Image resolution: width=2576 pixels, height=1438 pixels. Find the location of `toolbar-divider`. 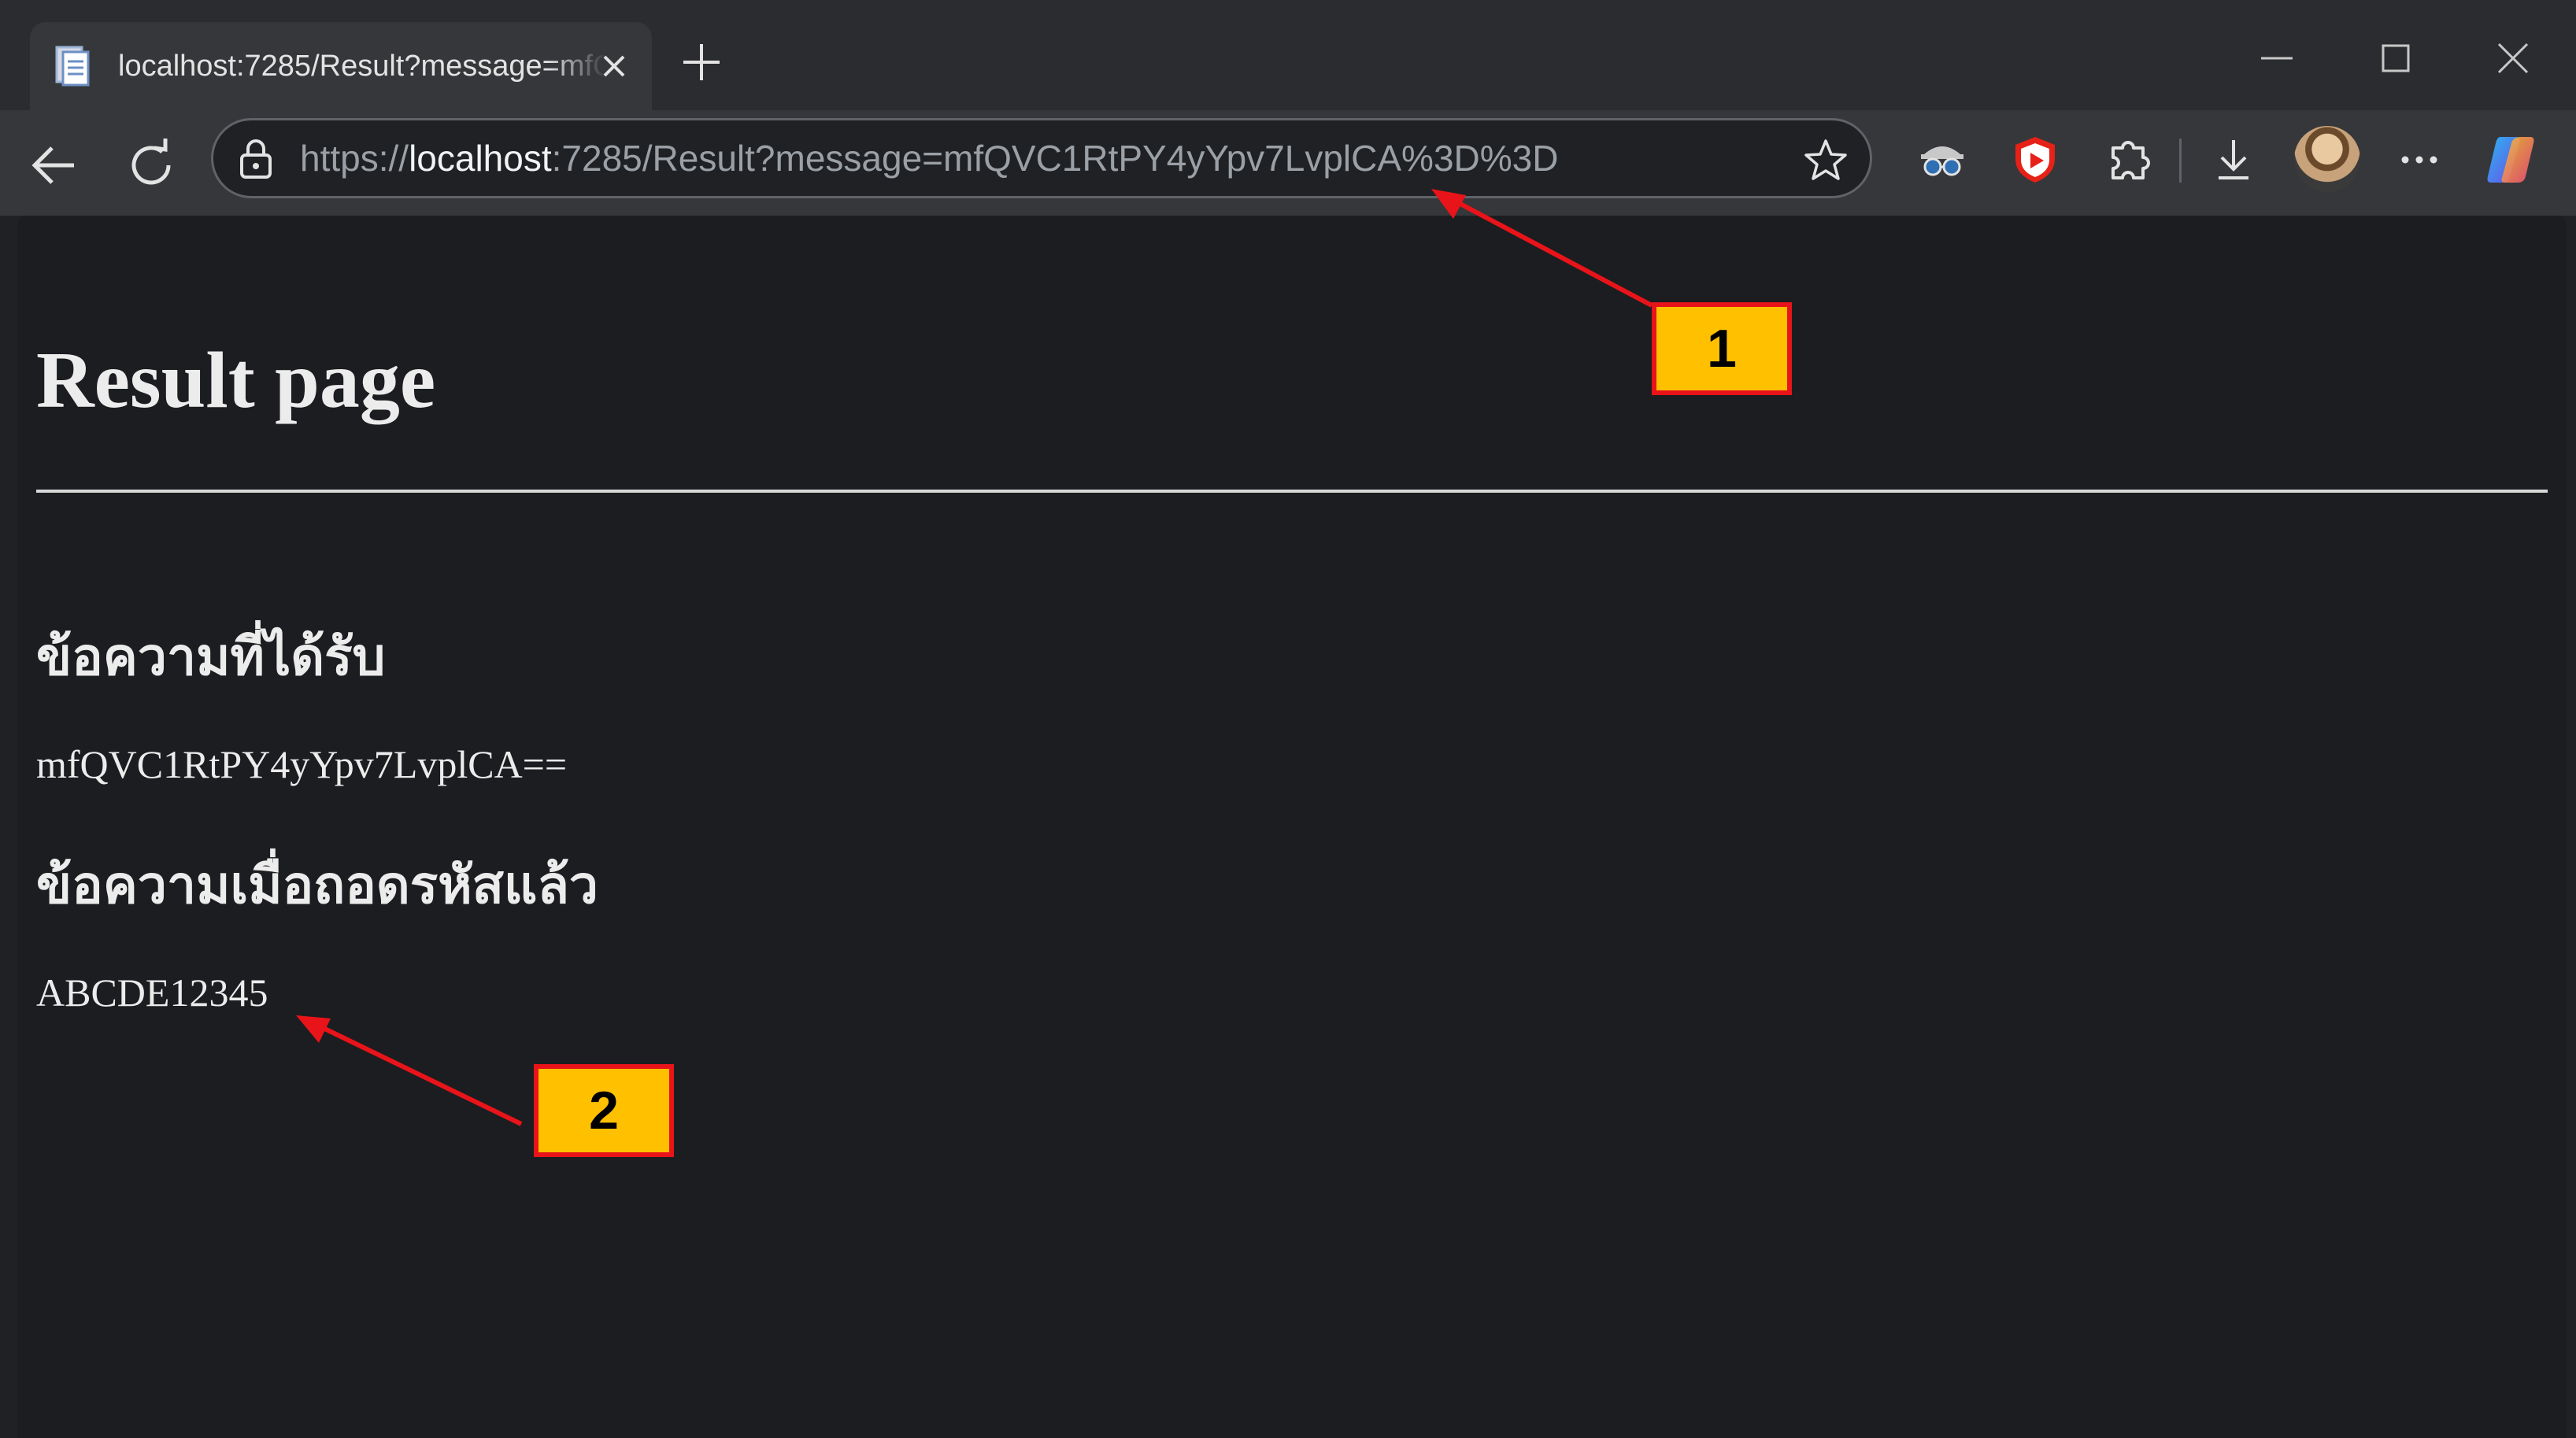

toolbar-divider is located at coordinates (2180, 161).